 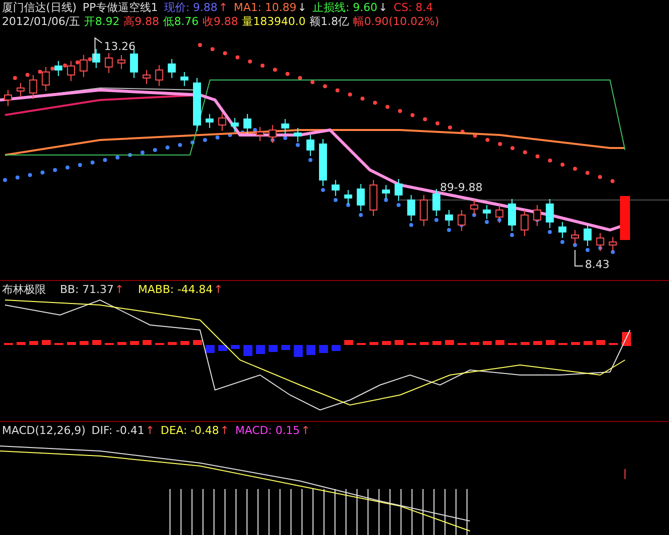 What do you see at coordinates (120, 7) in the screenshot?
I see `indicator-title: PP专做逼空线1` at bounding box center [120, 7].